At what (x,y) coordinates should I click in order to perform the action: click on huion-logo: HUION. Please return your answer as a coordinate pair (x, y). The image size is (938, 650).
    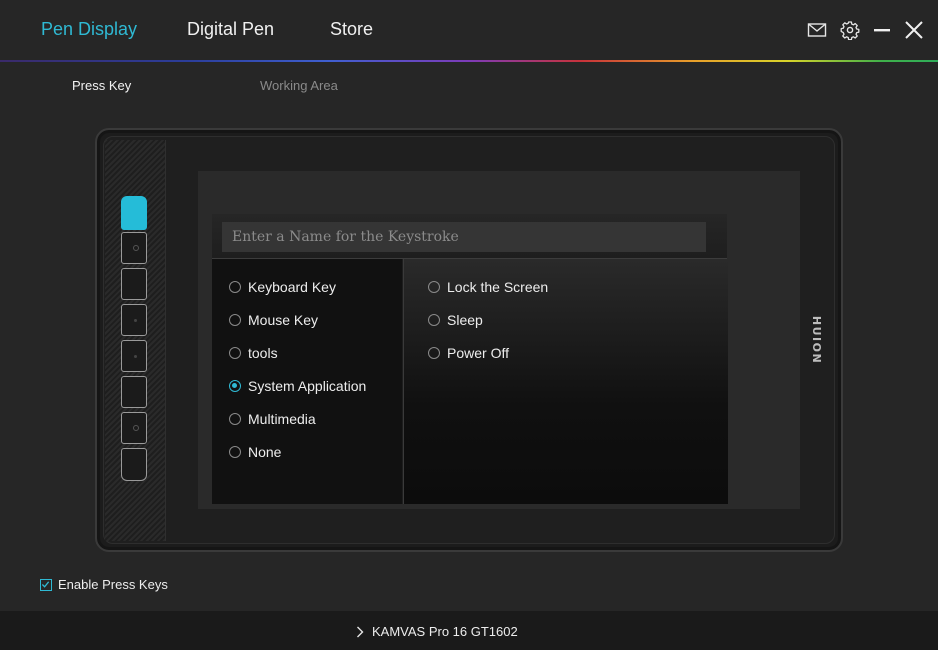
    Looking at the image, I should click on (816, 340).